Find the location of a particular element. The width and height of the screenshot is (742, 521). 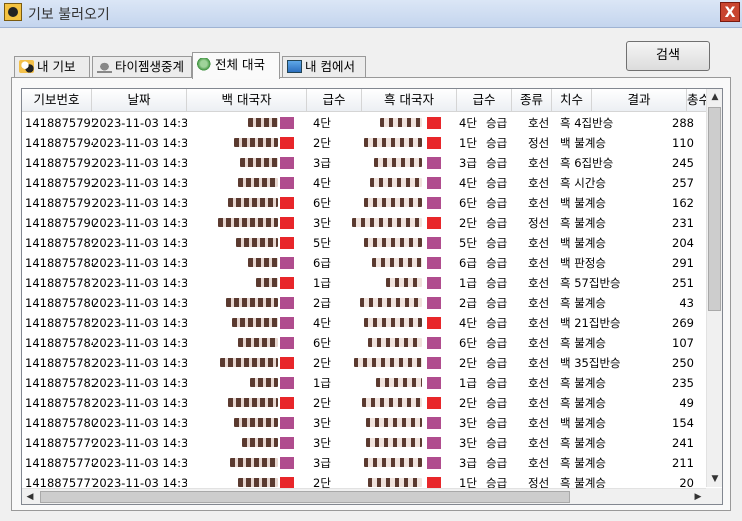

tab-4: 내 컴에서 is located at coordinates (324, 67).